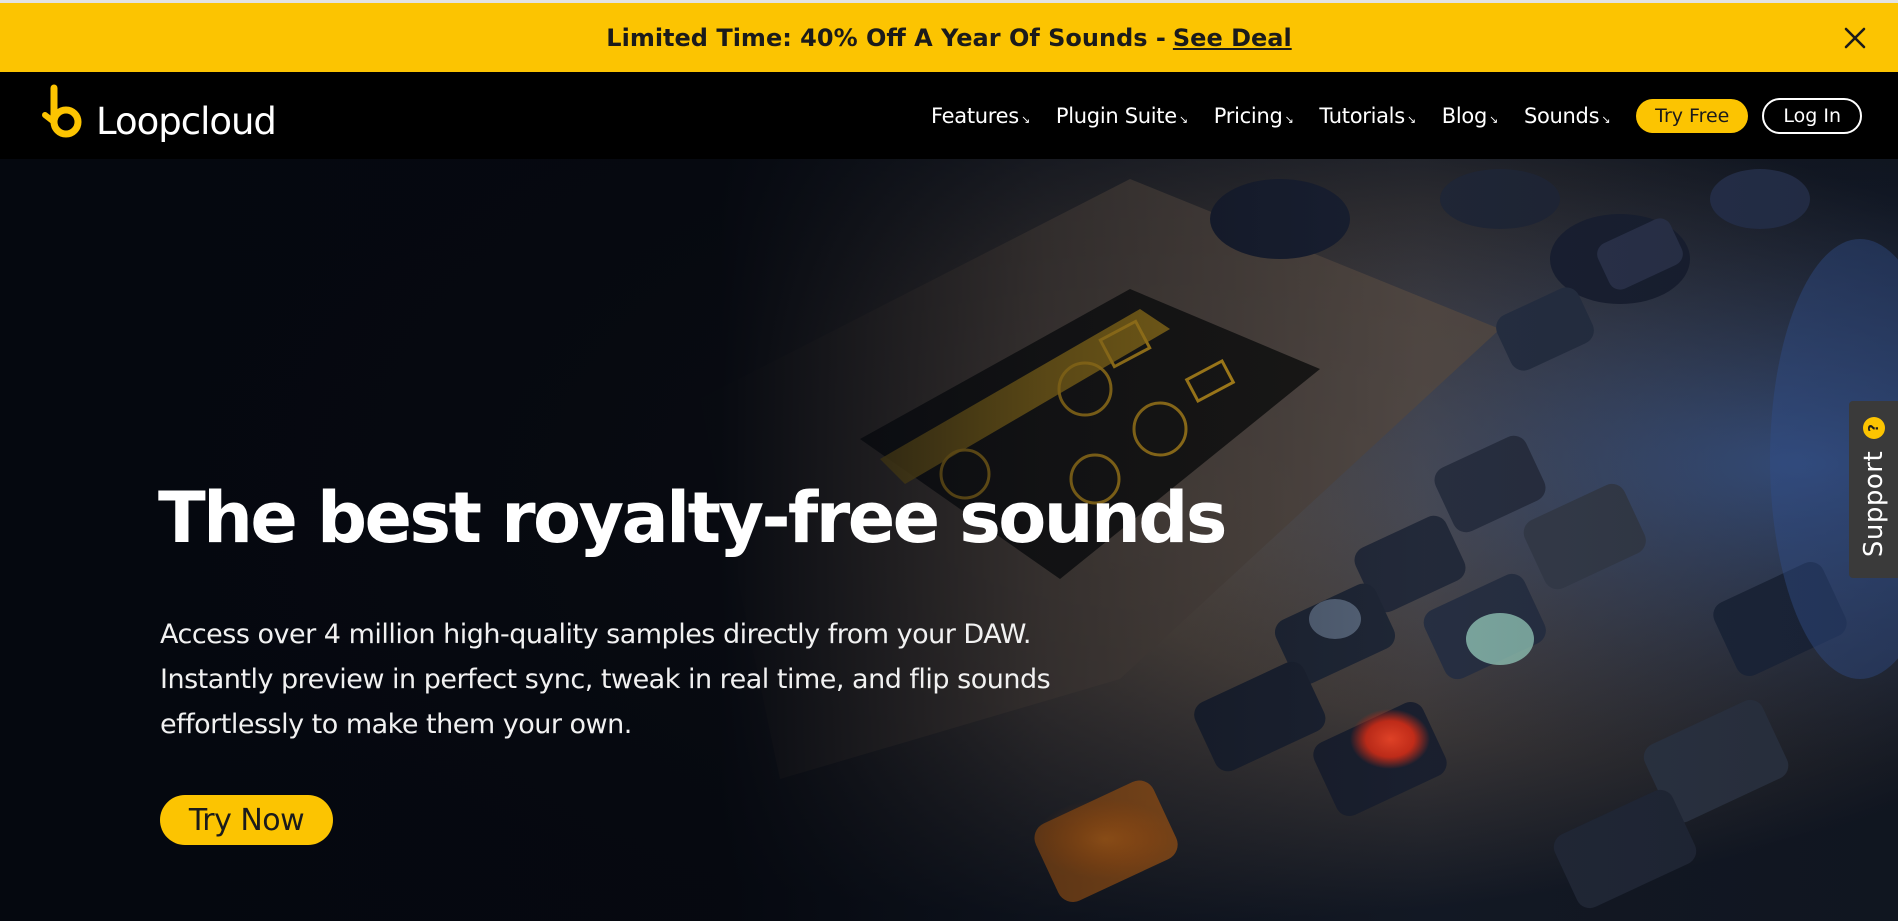 Image resolution: width=1898 pixels, height=921 pixels. What do you see at coordinates (1873, 503) in the screenshot?
I see `support-label: Support` at bounding box center [1873, 503].